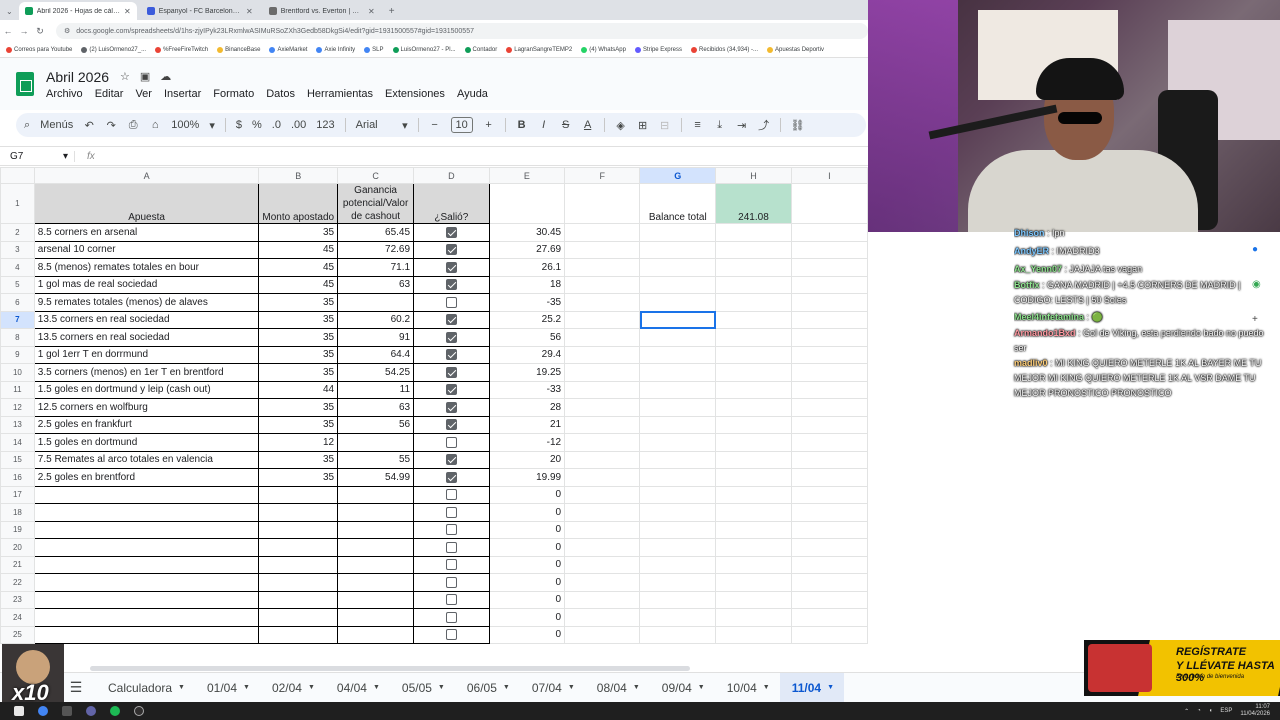 The width and height of the screenshot is (1280, 720). Describe the element at coordinates (143, 94) in the screenshot. I see `menu-item-ver: Ver` at that location.